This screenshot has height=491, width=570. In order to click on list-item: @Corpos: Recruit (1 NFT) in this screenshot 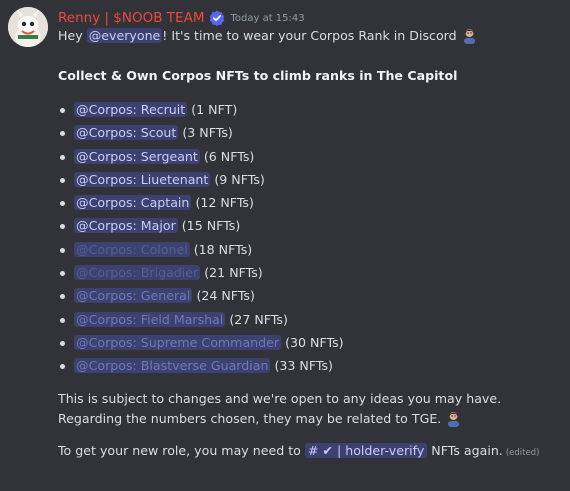, I will do `click(310, 109)`.